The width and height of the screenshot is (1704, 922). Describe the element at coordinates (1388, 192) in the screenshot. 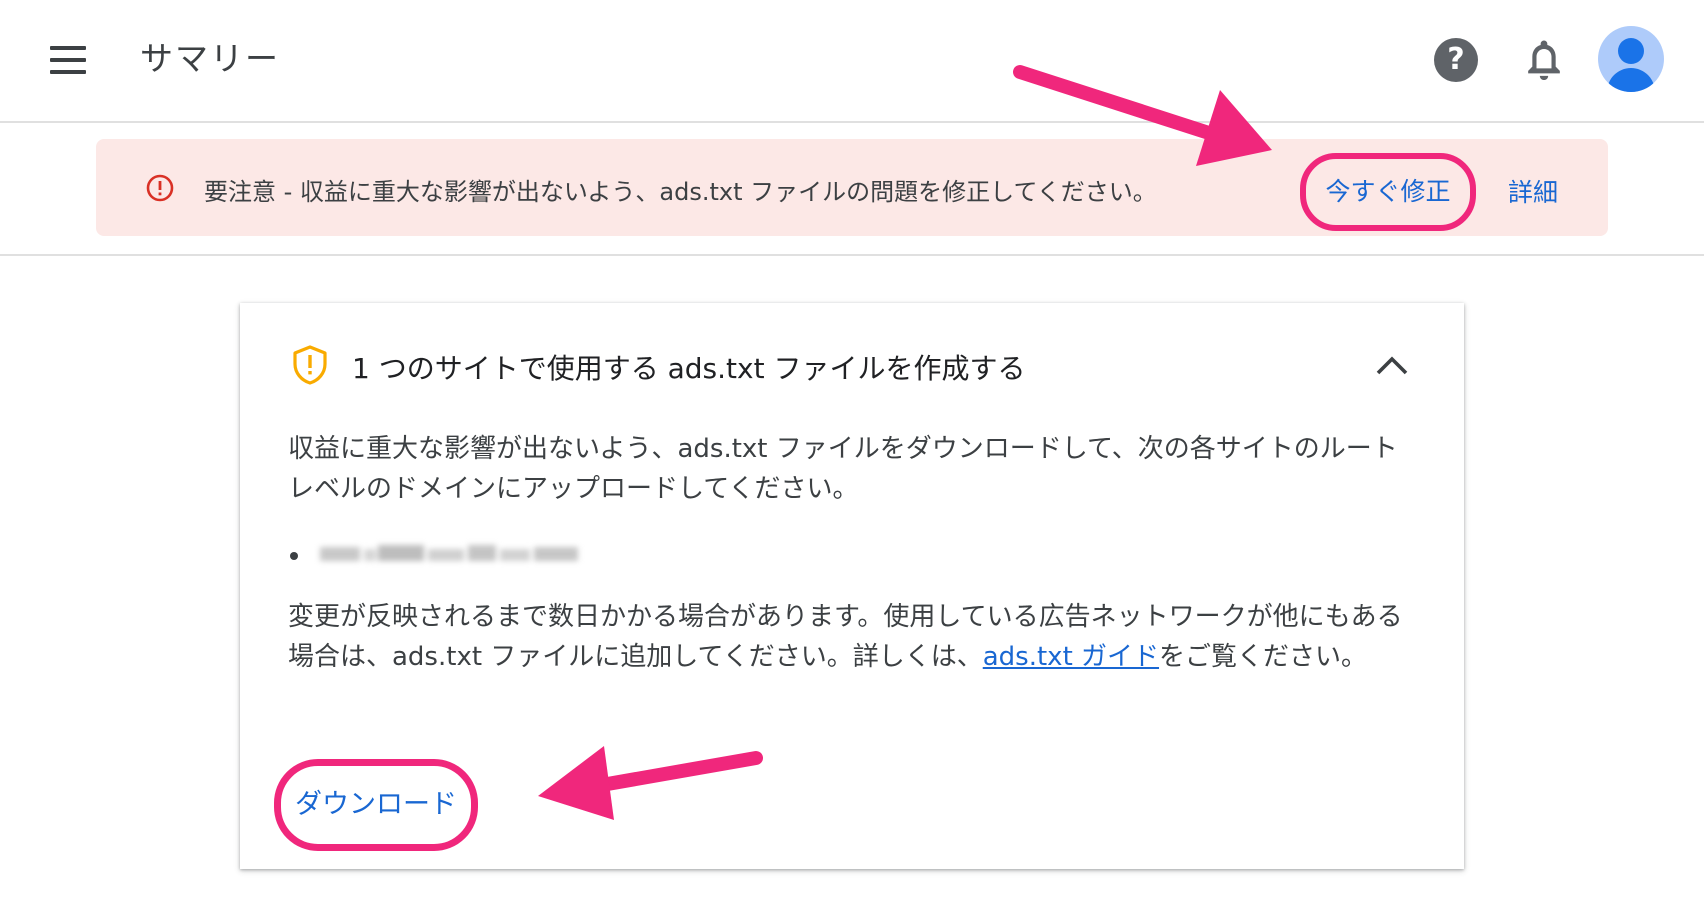

I see `fix-now-button: 今すぐ修正` at that location.